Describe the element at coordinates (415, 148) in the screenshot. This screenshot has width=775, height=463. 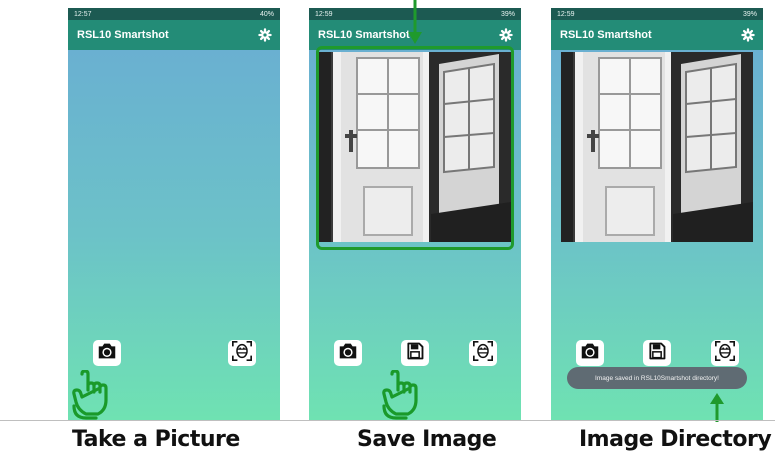
I see `photo-highlight-box` at that location.